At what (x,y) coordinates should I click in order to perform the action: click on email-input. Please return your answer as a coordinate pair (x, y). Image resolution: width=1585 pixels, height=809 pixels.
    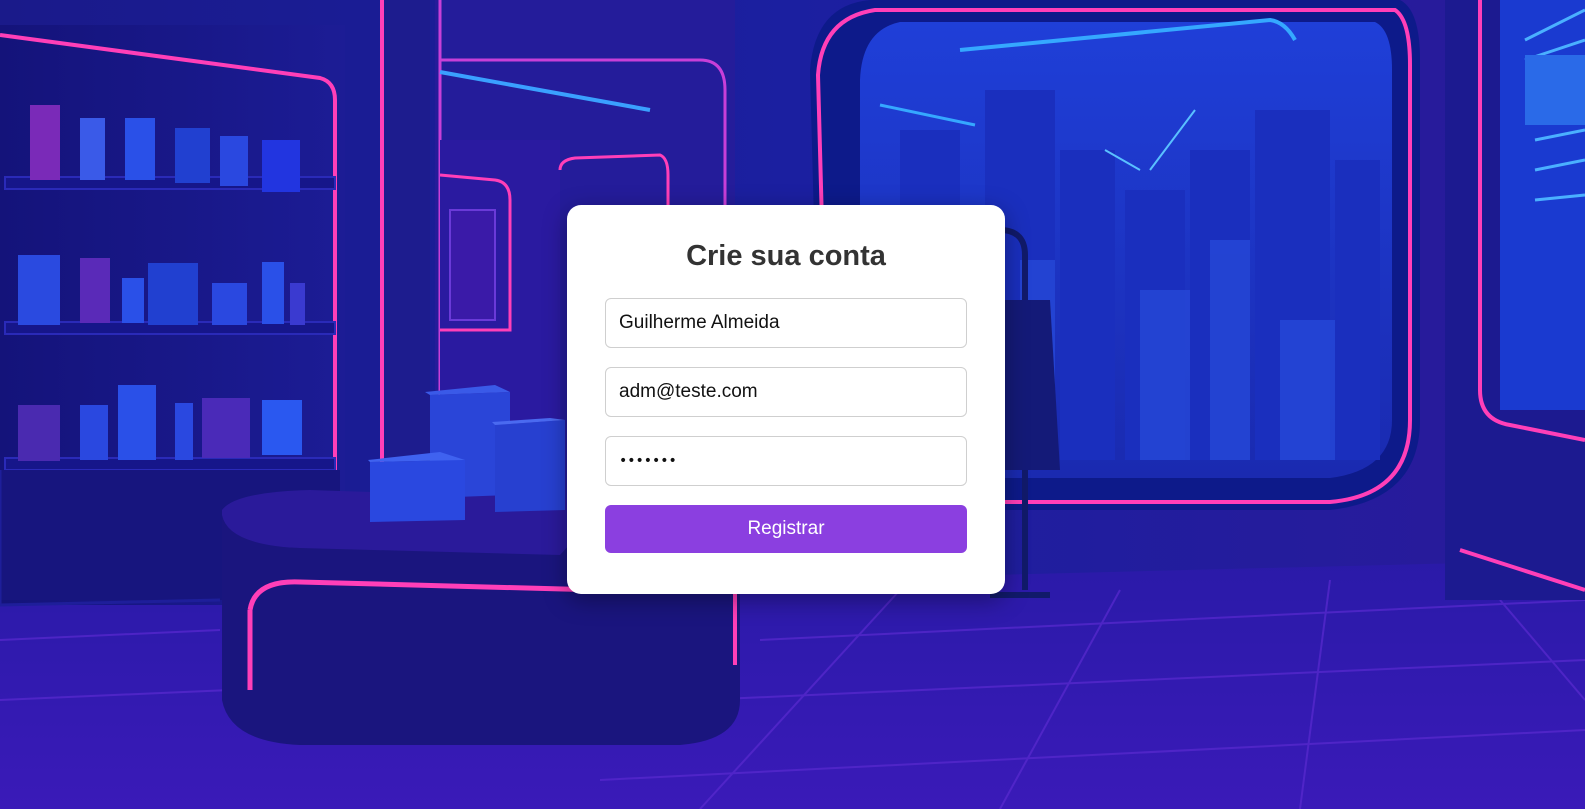
    Looking at the image, I should click on (786, 392).